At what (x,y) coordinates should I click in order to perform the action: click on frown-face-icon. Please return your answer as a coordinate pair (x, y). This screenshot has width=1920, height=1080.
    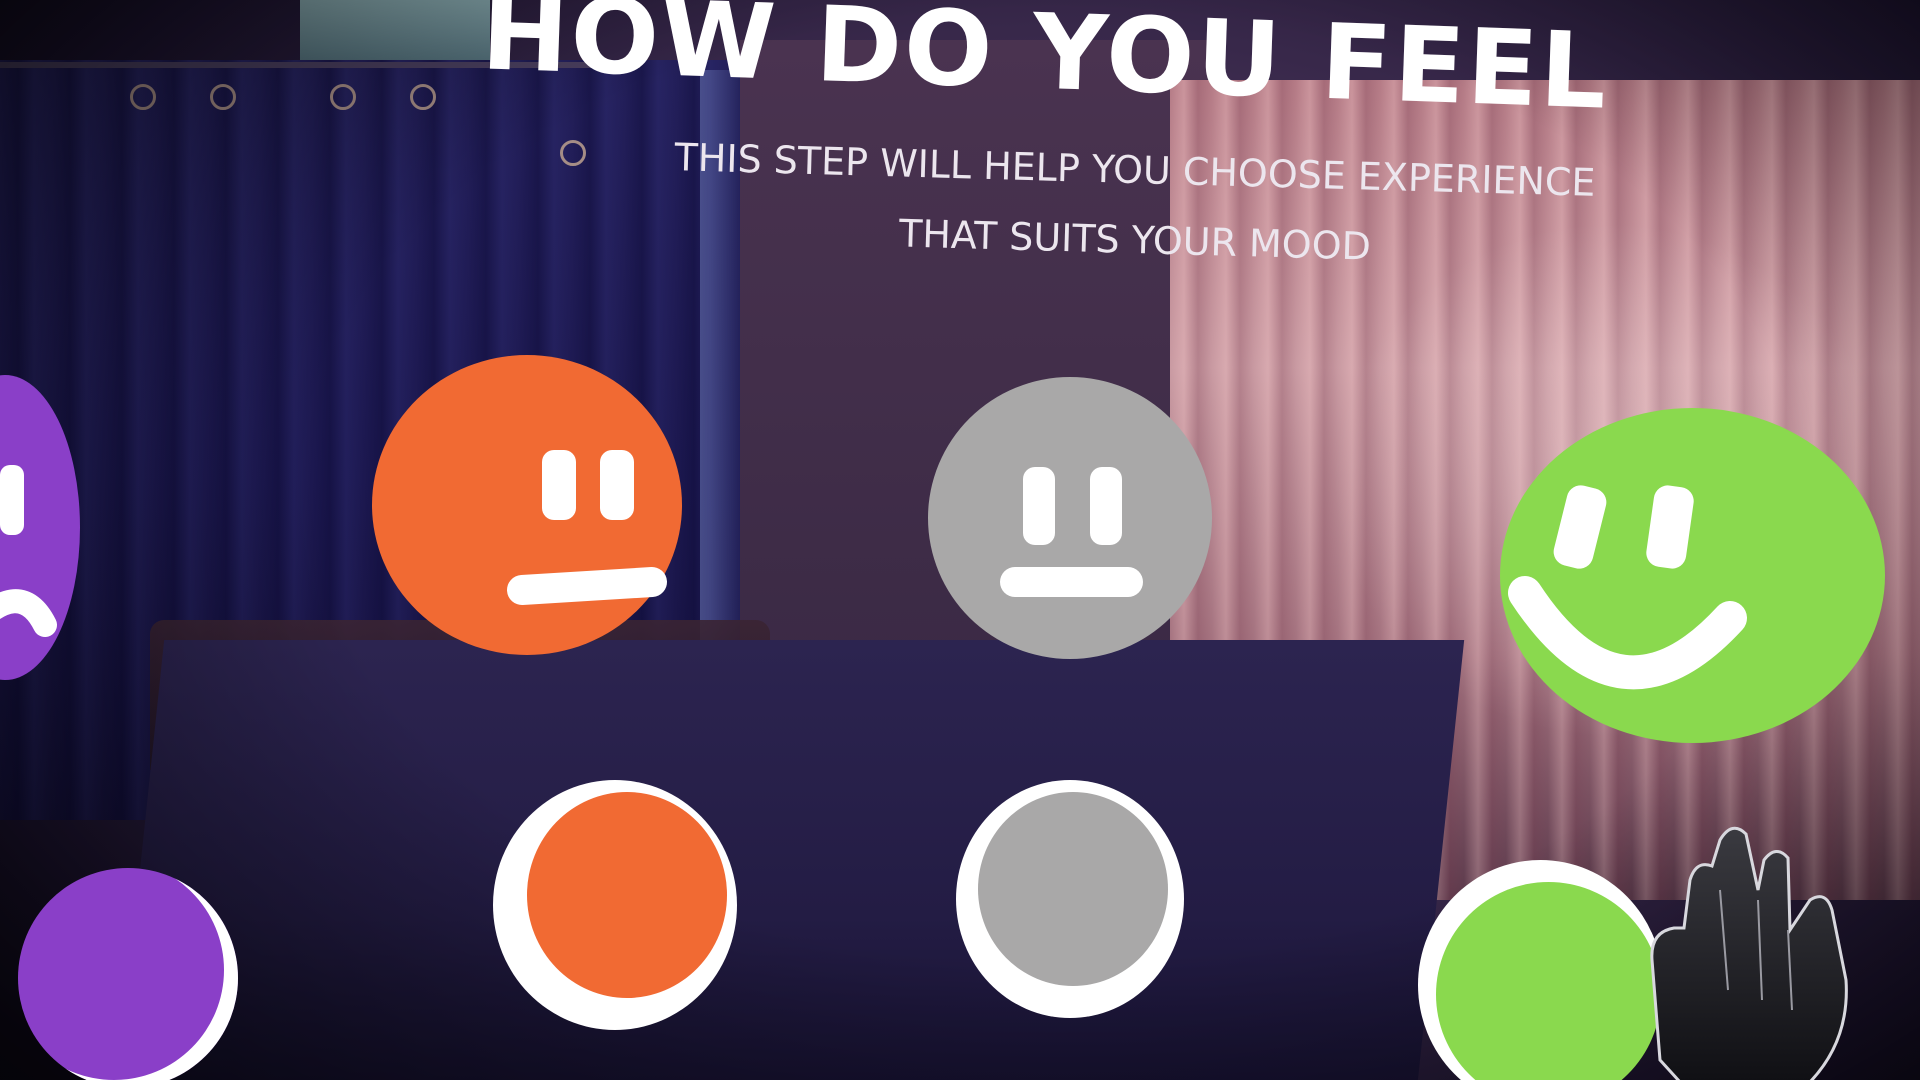
    Looking at the image, I should click on (527, 505).